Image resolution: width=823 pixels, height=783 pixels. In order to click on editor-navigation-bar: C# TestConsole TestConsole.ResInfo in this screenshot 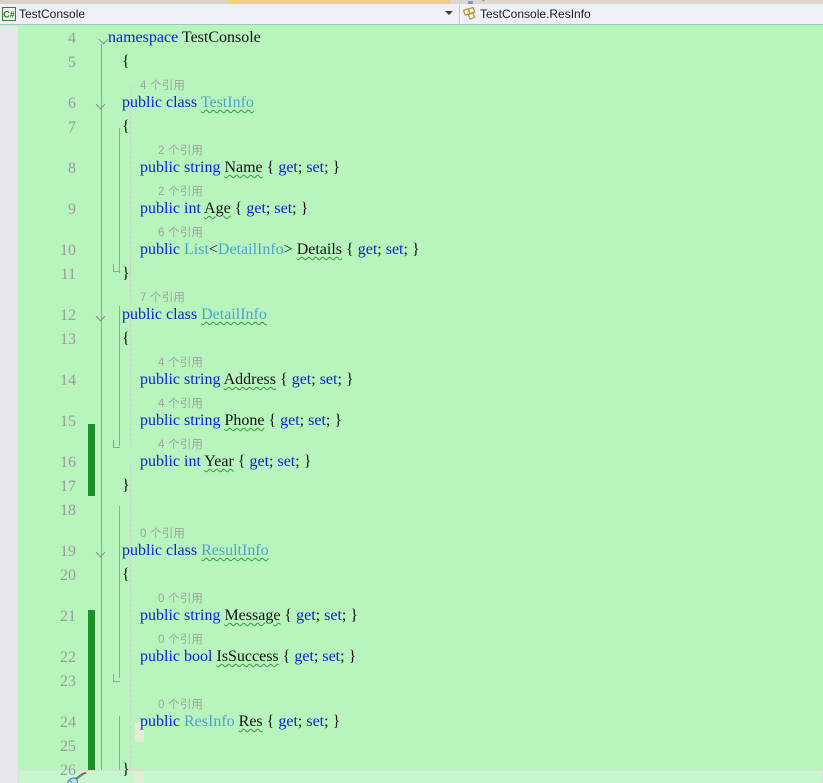, I will do `click(411, 14)`.